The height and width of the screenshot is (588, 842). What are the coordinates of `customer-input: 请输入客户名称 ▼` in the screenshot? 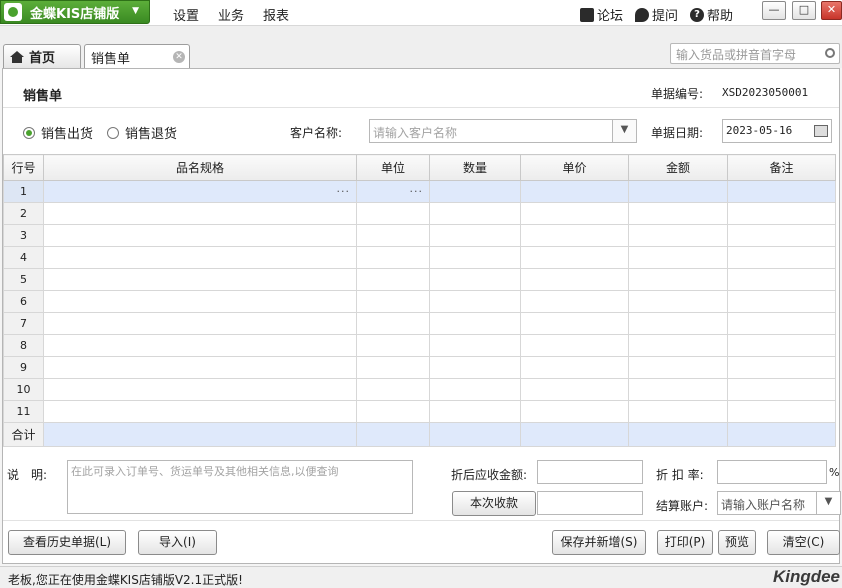 It's located at (503, 131).